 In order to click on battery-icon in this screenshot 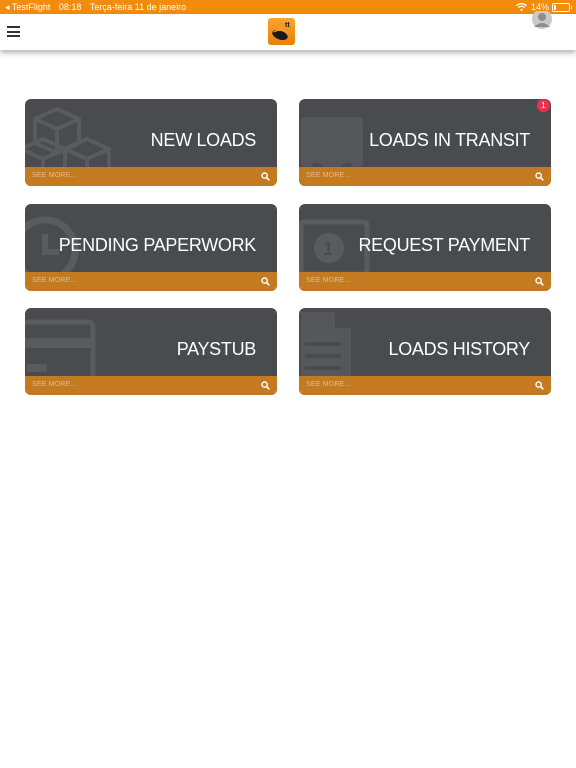, I will do `click(562, 7)`.